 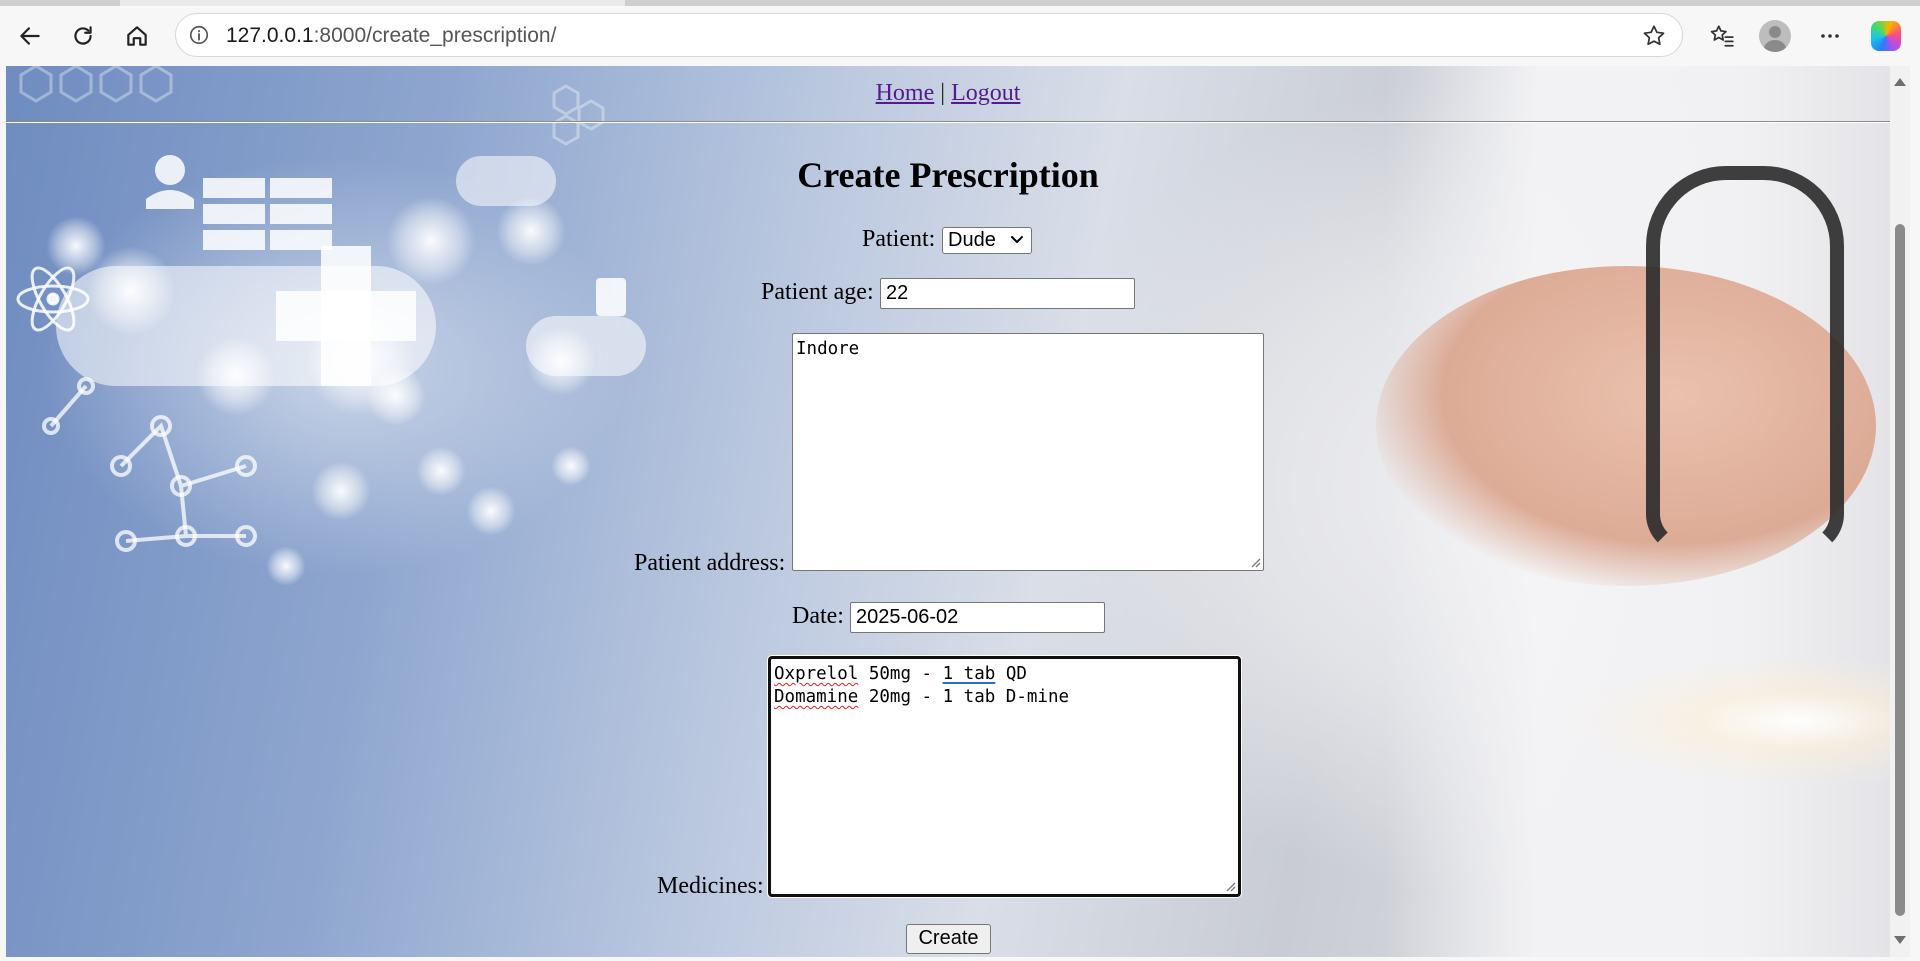 I want to click on url-host: 127.0.0.1, so click(x=270, y=35).